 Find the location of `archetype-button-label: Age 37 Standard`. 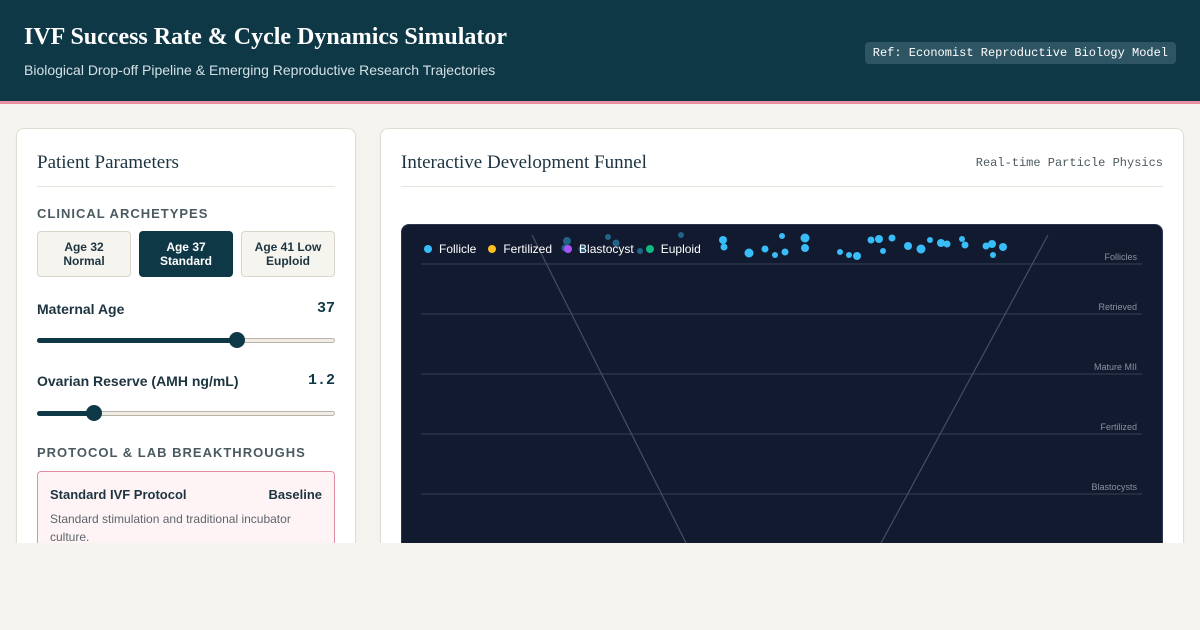

archetype-button-label: Age 37 Standard is located at coordinates (185, 254).